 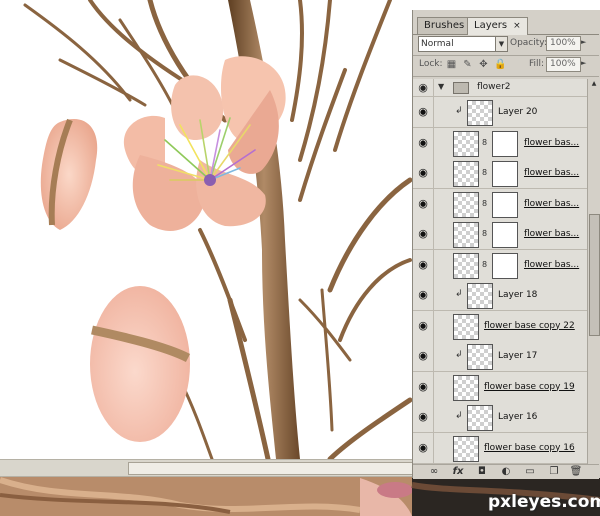 What do you see at coordinates (441, 86) in the screenshot?
I see `chevron-down-icon: ▼` at bounding box center [441, 86].